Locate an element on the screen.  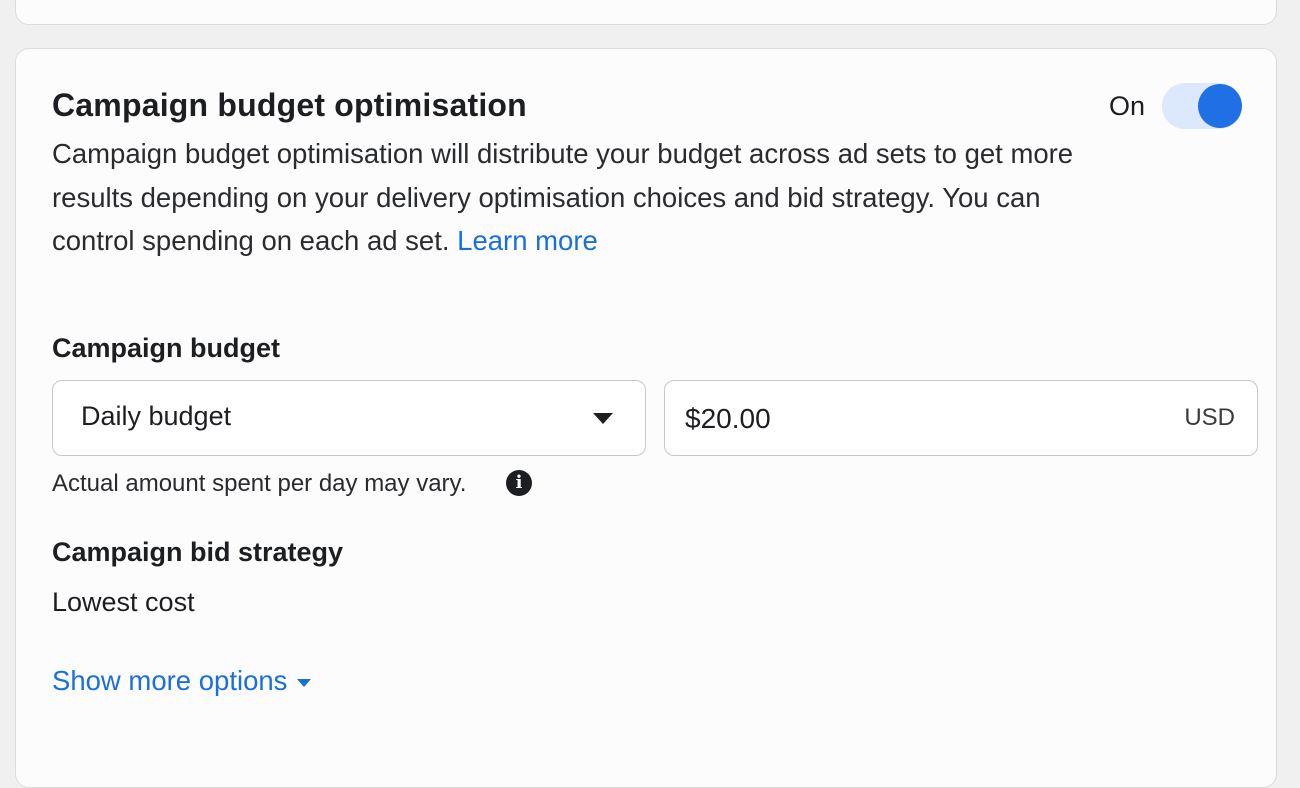
section-title: Campaign budget optimisation is located at coordinates (289, 105).